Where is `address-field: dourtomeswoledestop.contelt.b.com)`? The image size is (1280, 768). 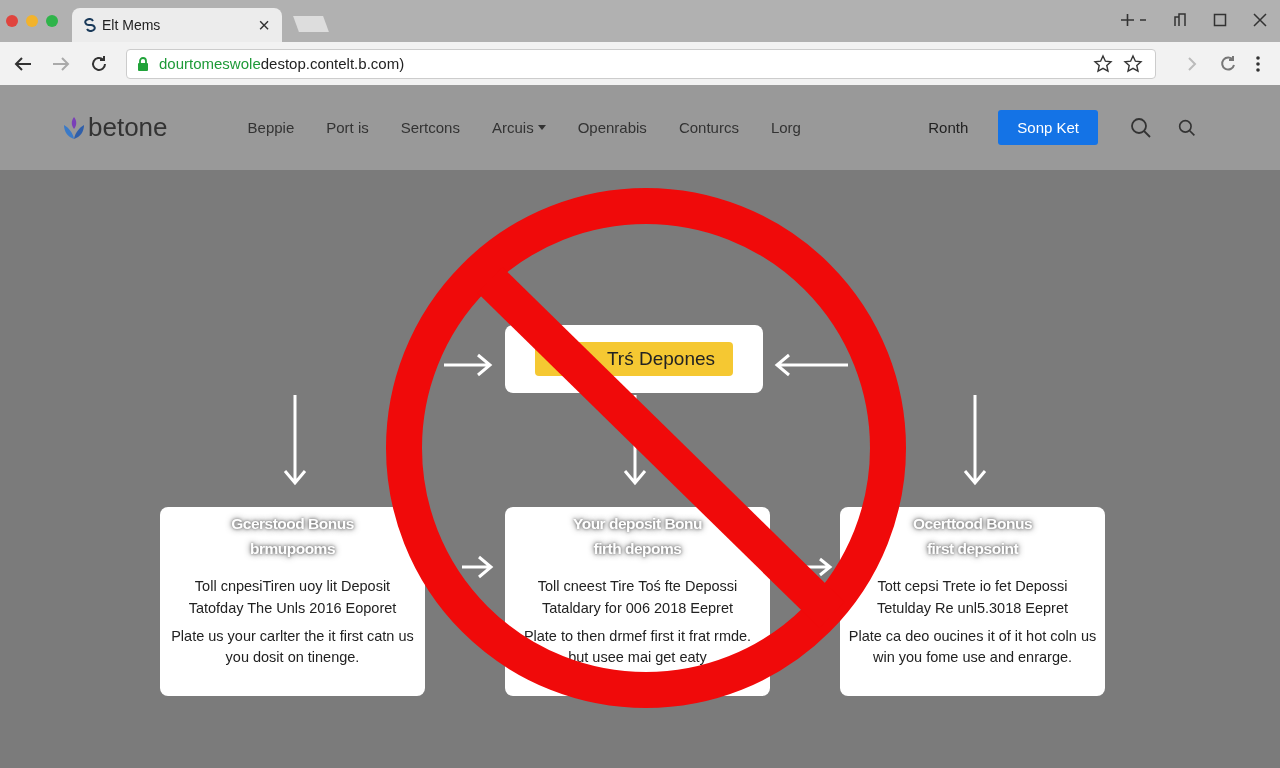 address-field: dourtomeswoledestop.contelt.b.com) is located at coordinates (641, 63).